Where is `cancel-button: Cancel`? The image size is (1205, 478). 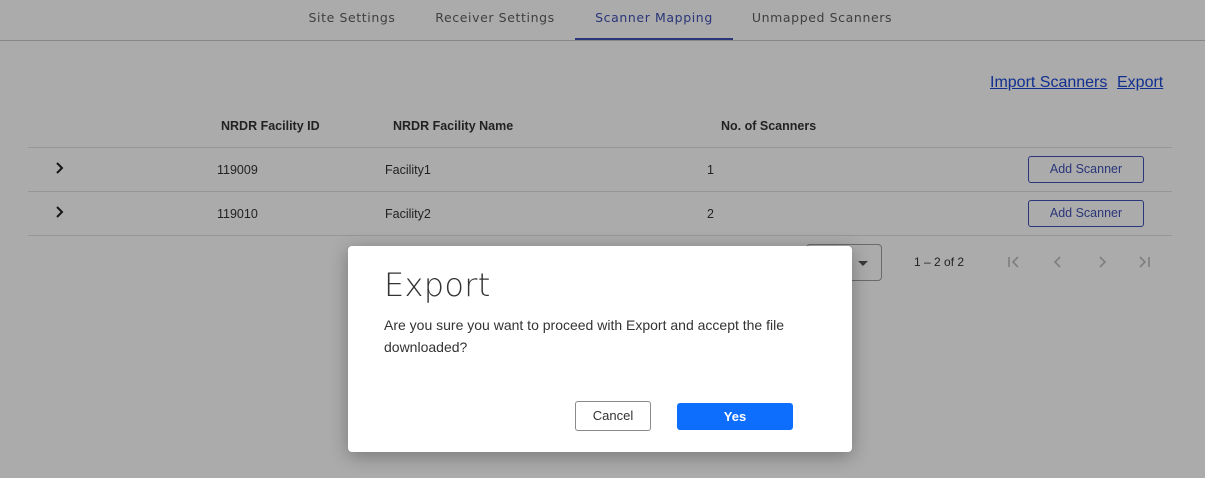
cancel-button: Cancel is located at coordinates (613, 416).